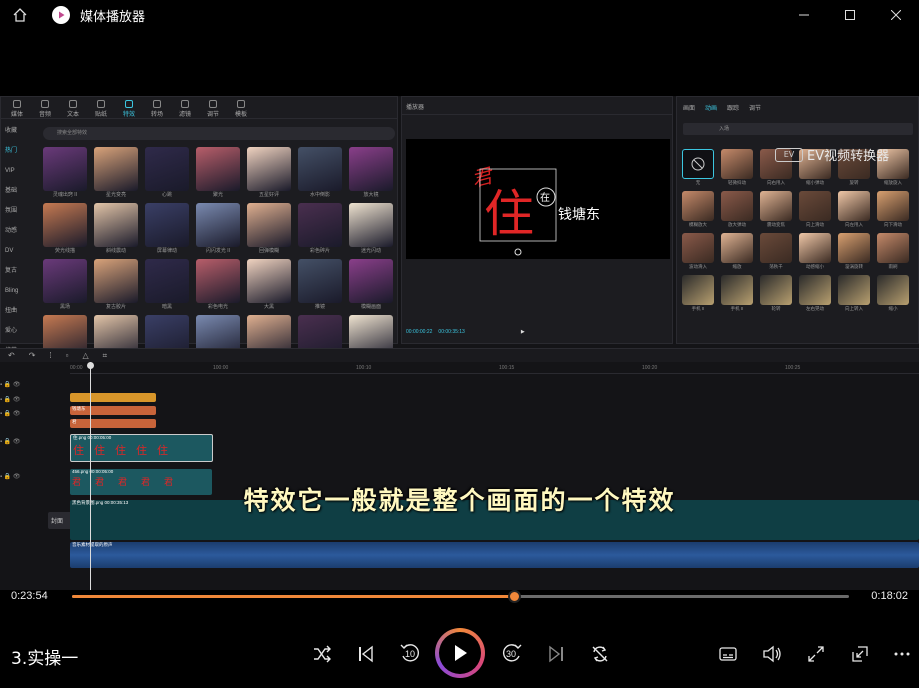 The image size is (919, 688). Describe the element at coordinates (19, 241) in the screenshot. I see `category-list: 收藏热门VIP基础氛围动感DV复古Bling扭曲爱心综艺` at that location.